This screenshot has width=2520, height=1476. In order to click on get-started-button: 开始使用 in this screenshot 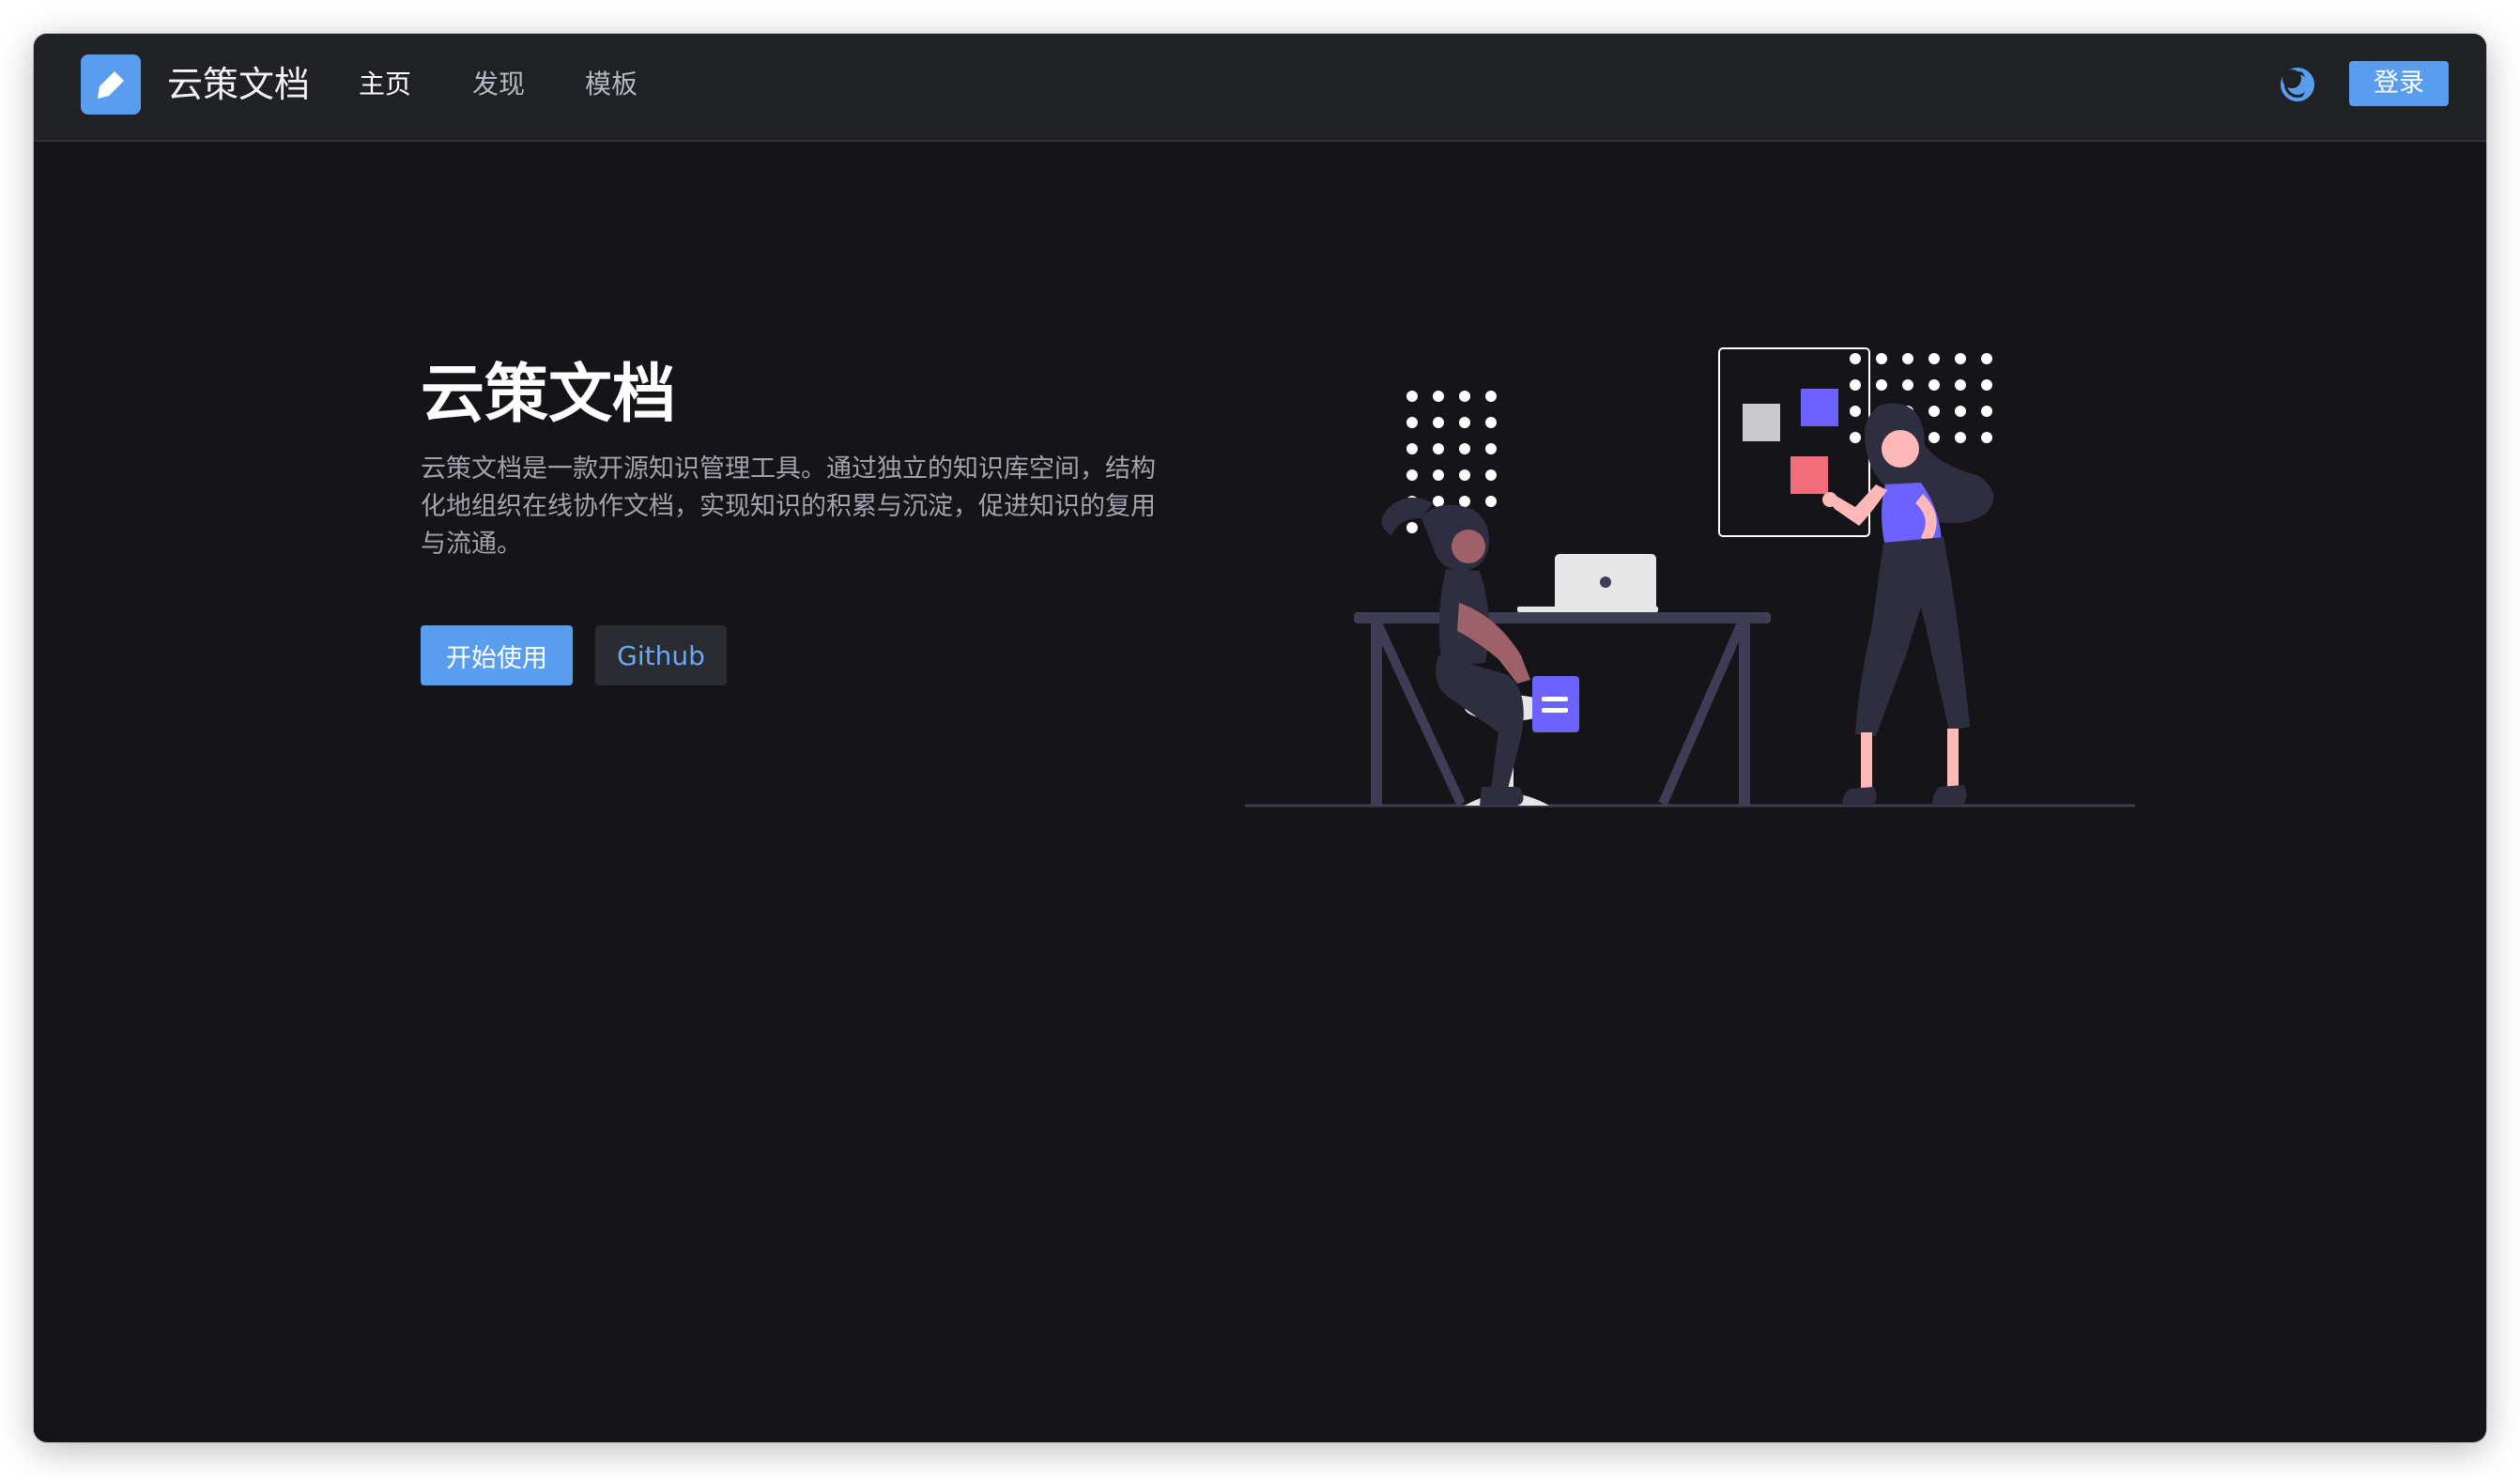, I will do `click(497, 655)`.